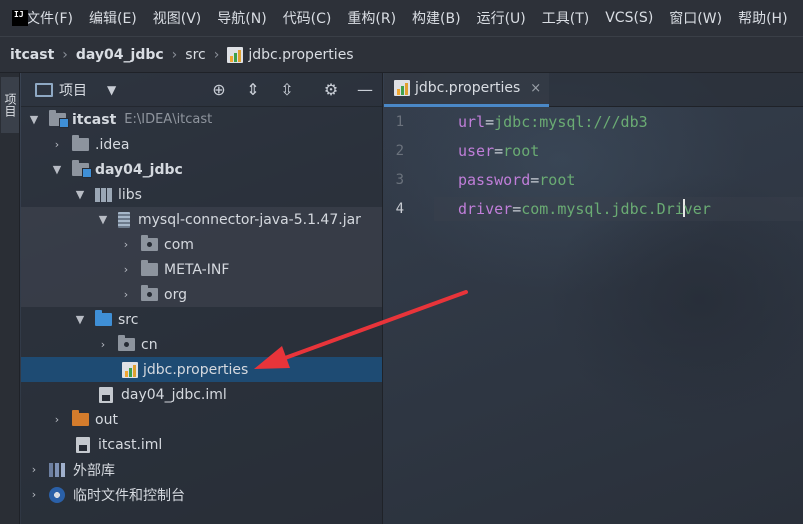 The image size is (803, 524). What do you see at coordinates (174, 394) in the screenshot?
I see `tree-node-label: day04_jdbc.iml` at bounding box center [174, 394].